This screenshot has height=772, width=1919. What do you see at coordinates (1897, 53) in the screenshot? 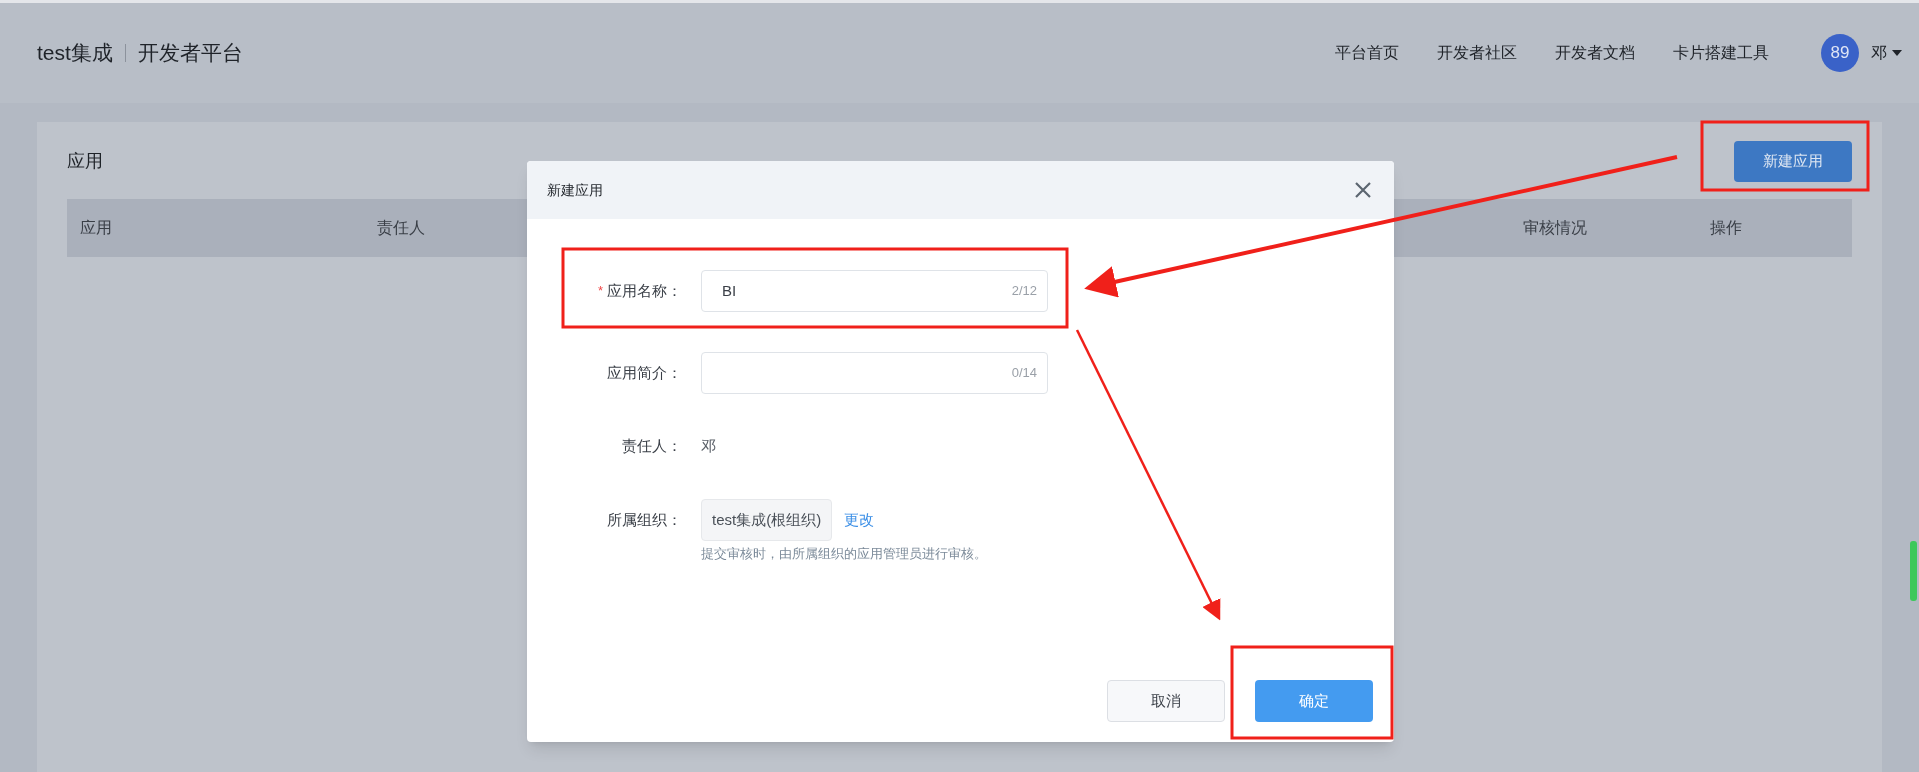
I see `caret-icon` at bounding box center [1897, 53].